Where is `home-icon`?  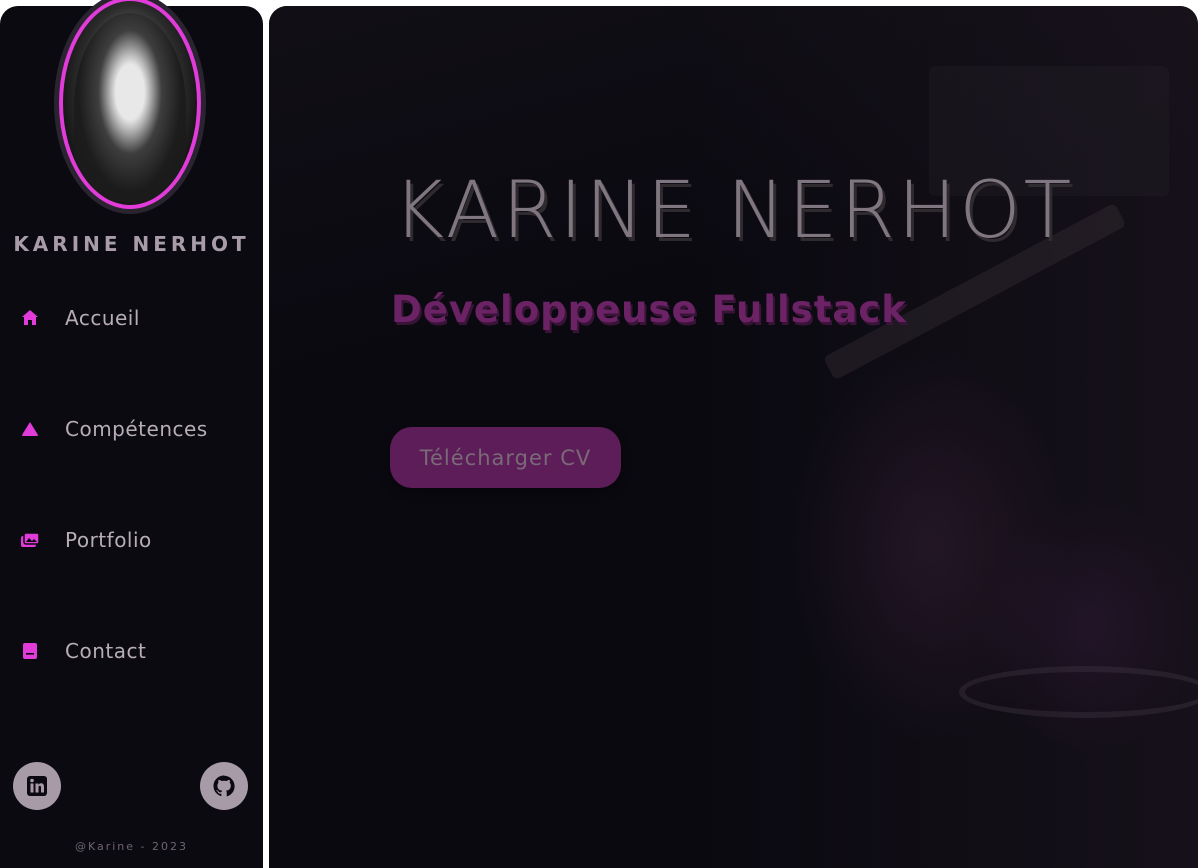
home-icon is located at coordinates (30, 317).